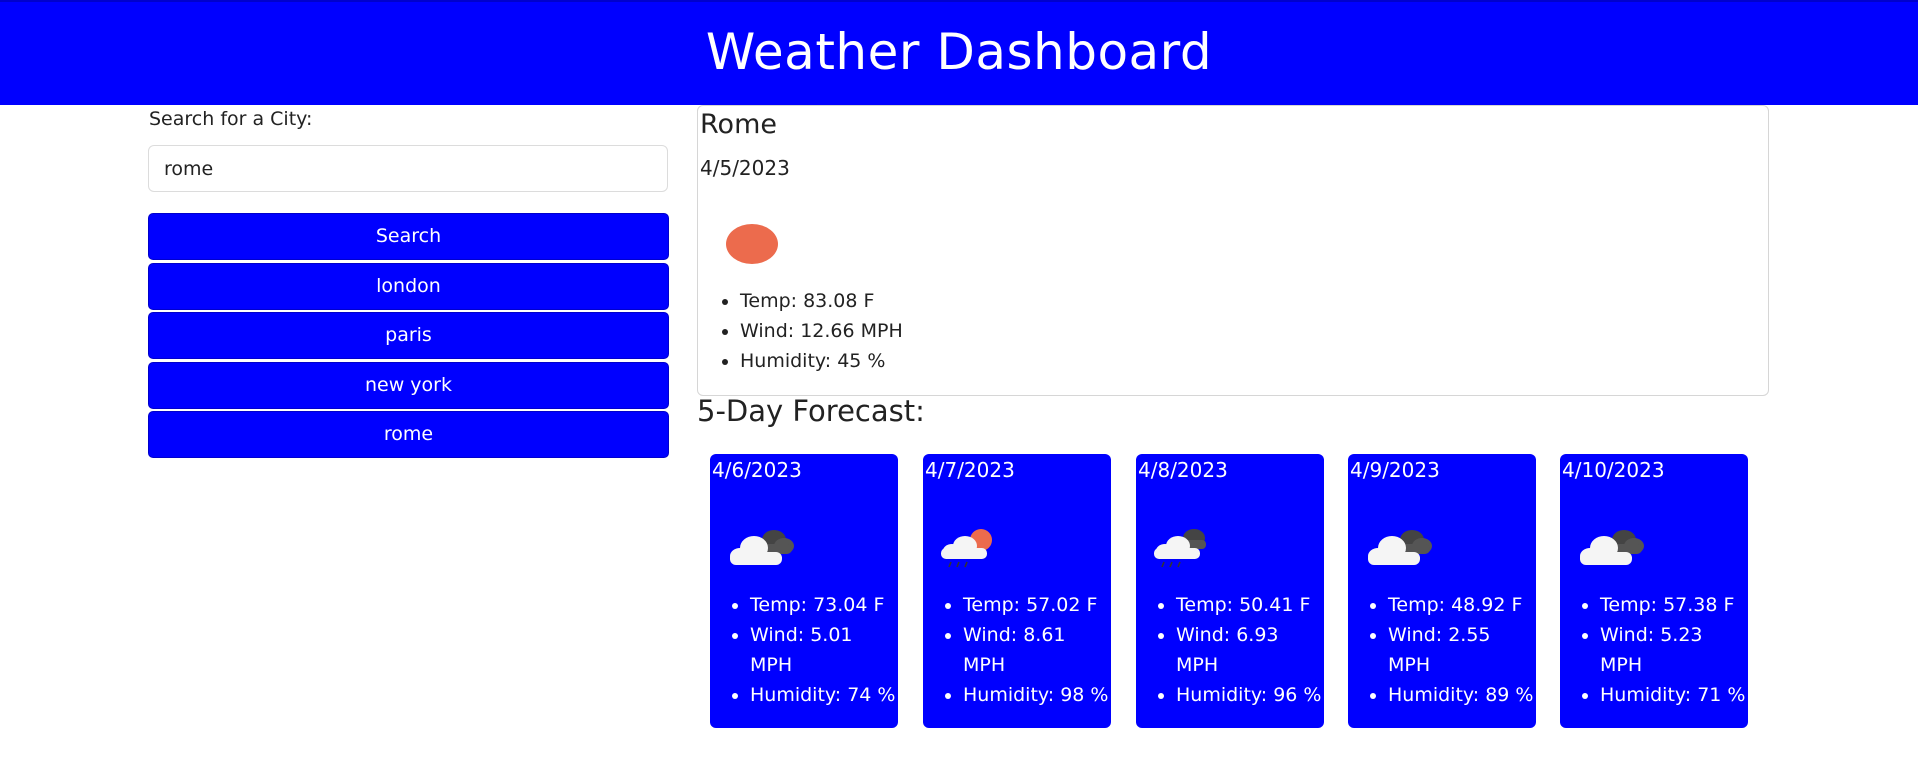 The height and width of the screenshot is (774, 1918). What do you see at coordinates (1674, 695) in the screenshot?
I see `forecast-humidity: Humidity: 71 %` at bounding box center [1674, 695].